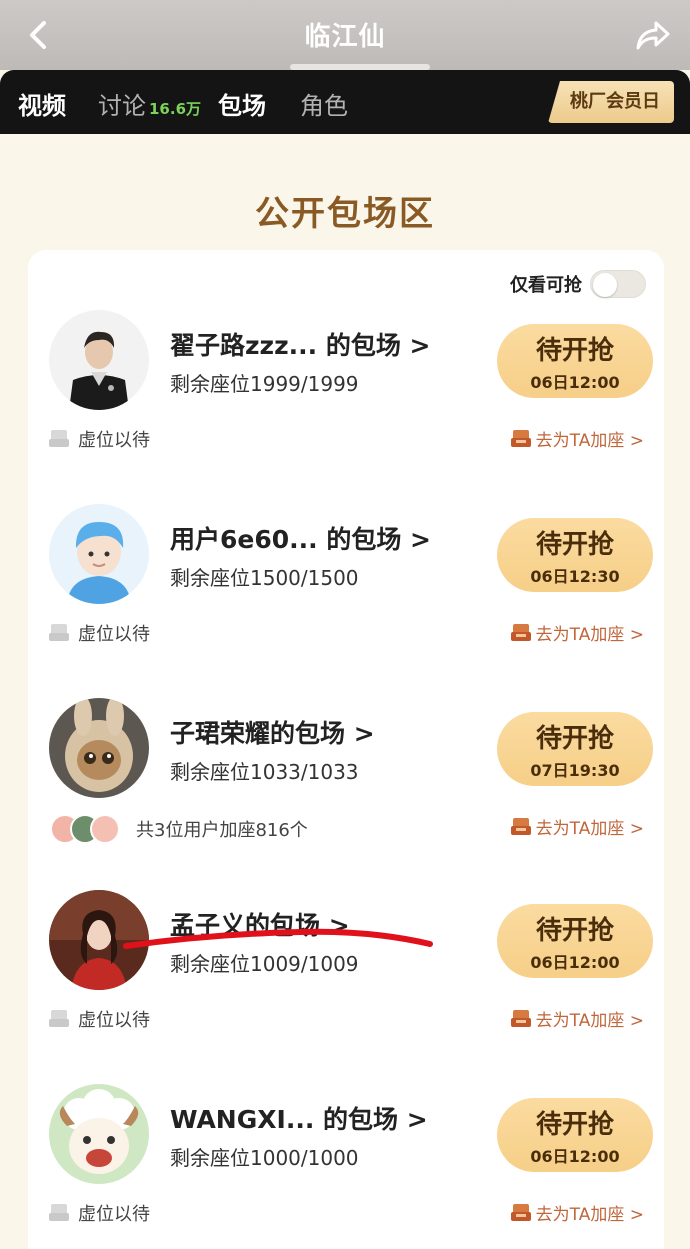 The width and height of the screenshot is (690, 1249). I want to click on tab-discussion: 讨论 16.6万, so click(149, 103).